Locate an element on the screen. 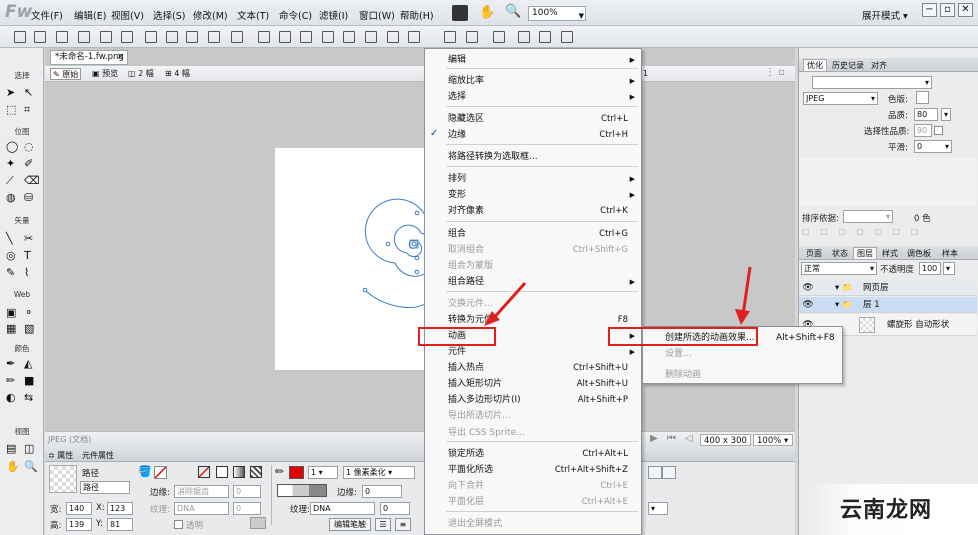 The width and height of the screenshot is (978, 535). view-2up-button: ◫ 2 幅 is located at coordinates (141, 74).